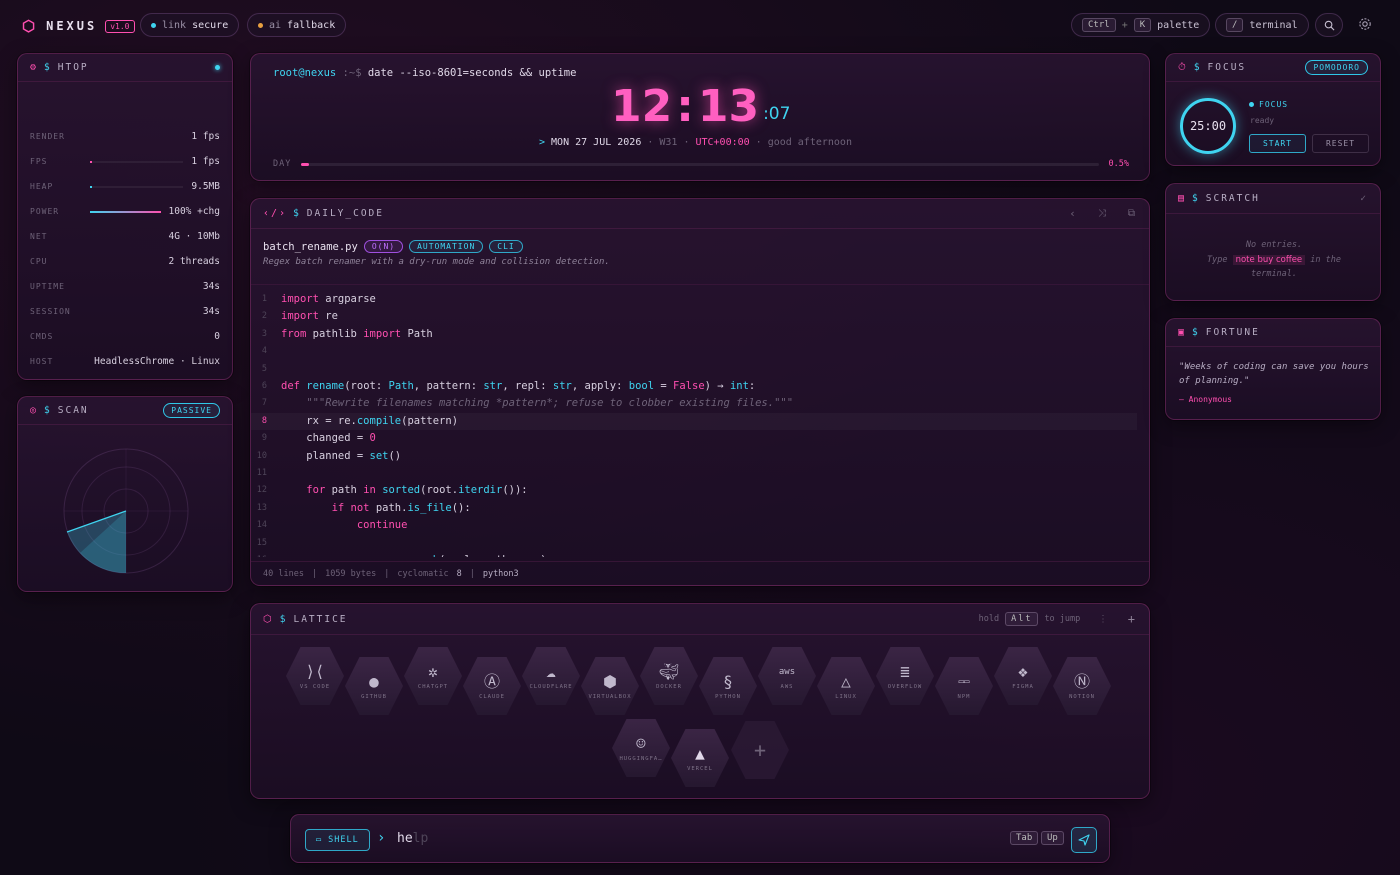 Image resolution: width=1400 pixels, height=875 pixels. Describe the element at coordinates (351, 573) in the screenshot. I see `byte-count: 1059 bytes` at that location.